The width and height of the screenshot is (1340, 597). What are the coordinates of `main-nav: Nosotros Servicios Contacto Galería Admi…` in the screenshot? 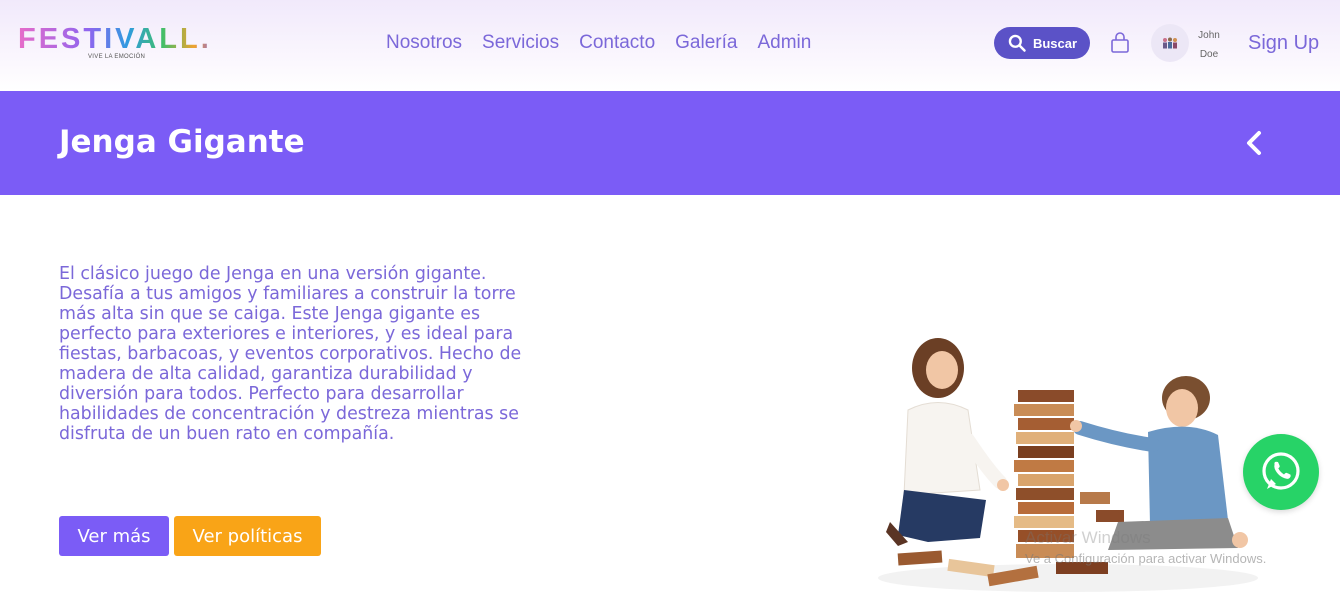 It's located at (598, 43).